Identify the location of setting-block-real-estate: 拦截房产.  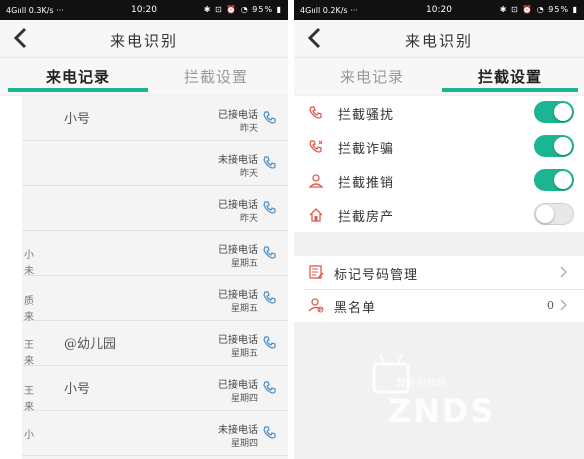
(439, 215).